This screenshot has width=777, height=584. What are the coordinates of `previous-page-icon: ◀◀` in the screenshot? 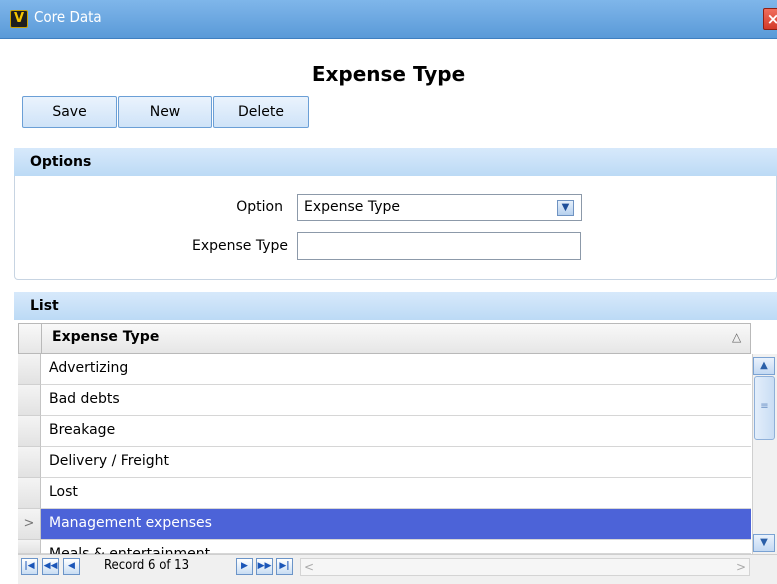 It's located at (50, 566).